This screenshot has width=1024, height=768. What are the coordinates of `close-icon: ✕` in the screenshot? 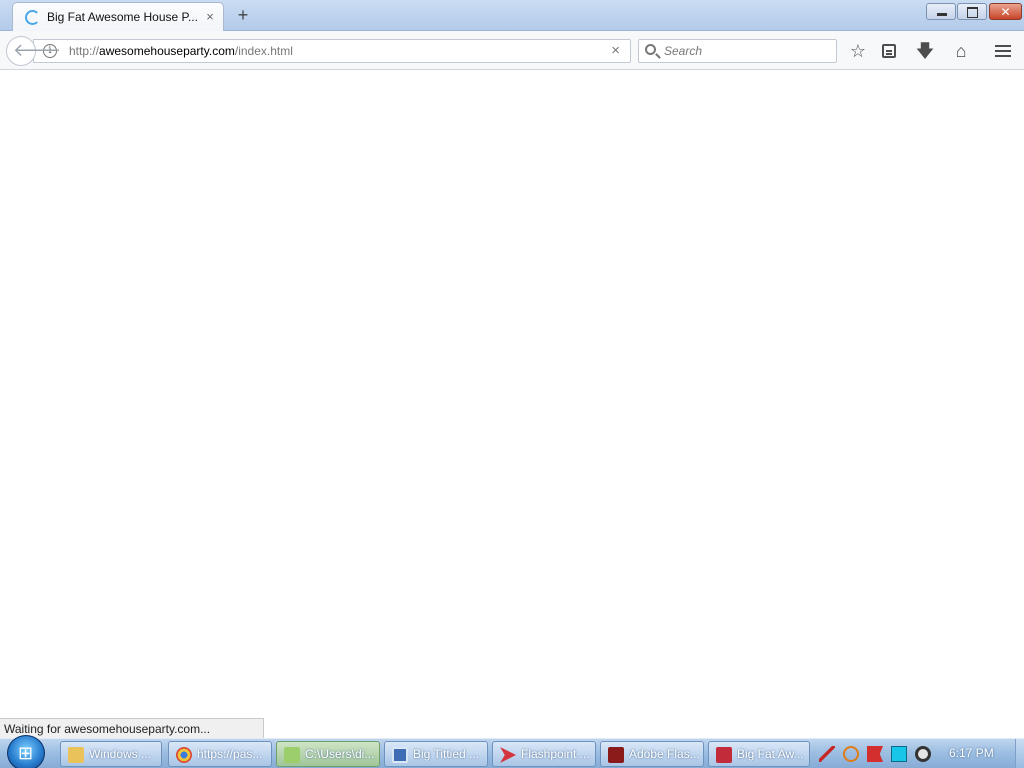 It's located at (1005, 12).